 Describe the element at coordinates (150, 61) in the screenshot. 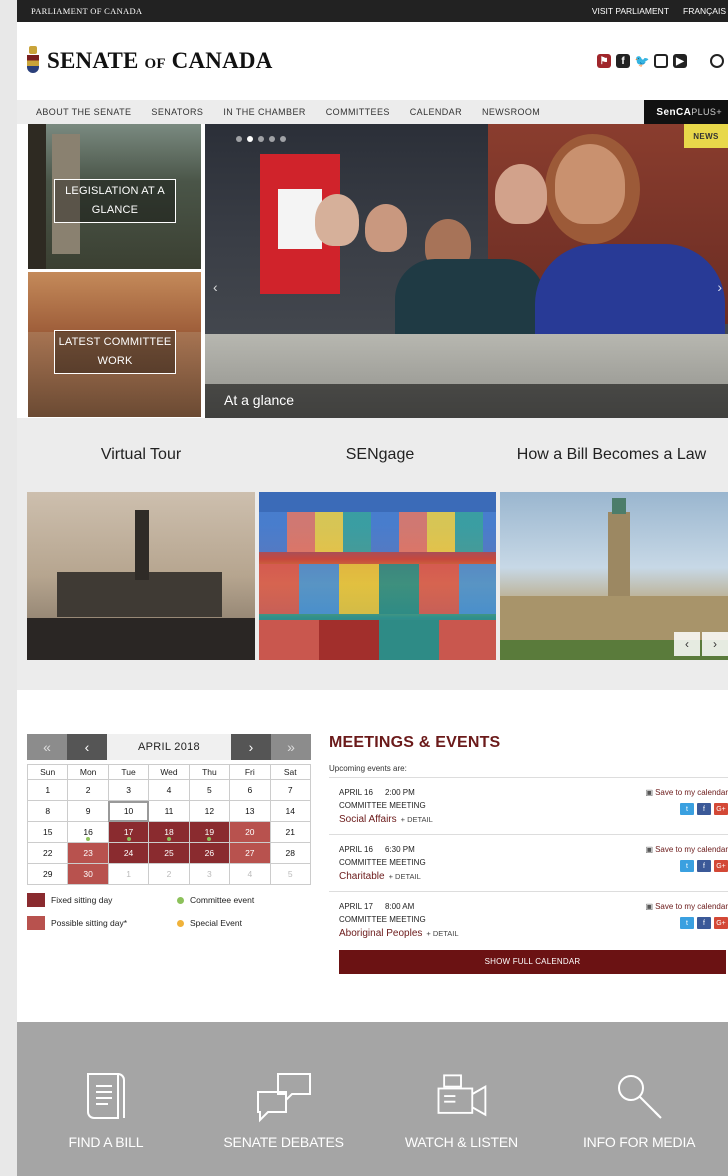

I see `senate-logo: SENATE OF CANADA` at that location.